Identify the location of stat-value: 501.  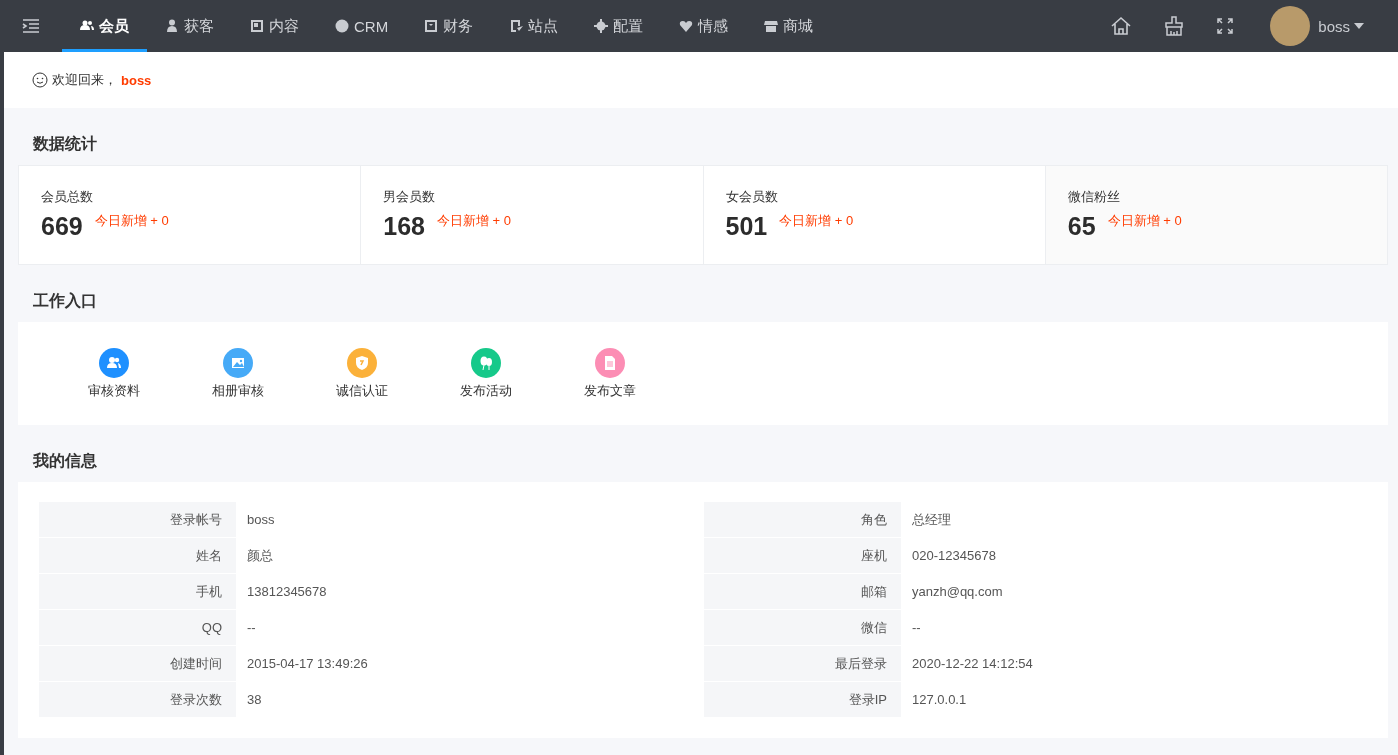
(746, 226).